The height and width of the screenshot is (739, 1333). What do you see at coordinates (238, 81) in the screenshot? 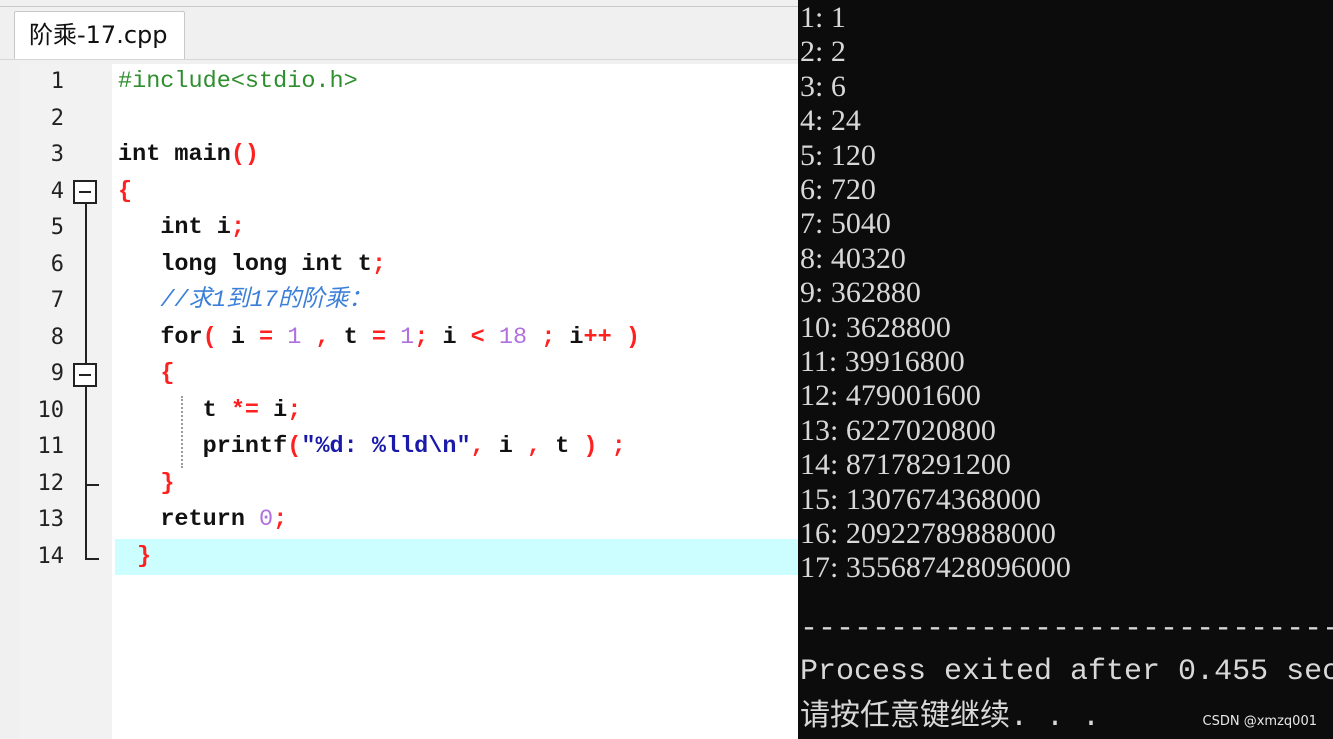
I see `line-content: #include<stdio.h>` at bounding box center [238, 81].